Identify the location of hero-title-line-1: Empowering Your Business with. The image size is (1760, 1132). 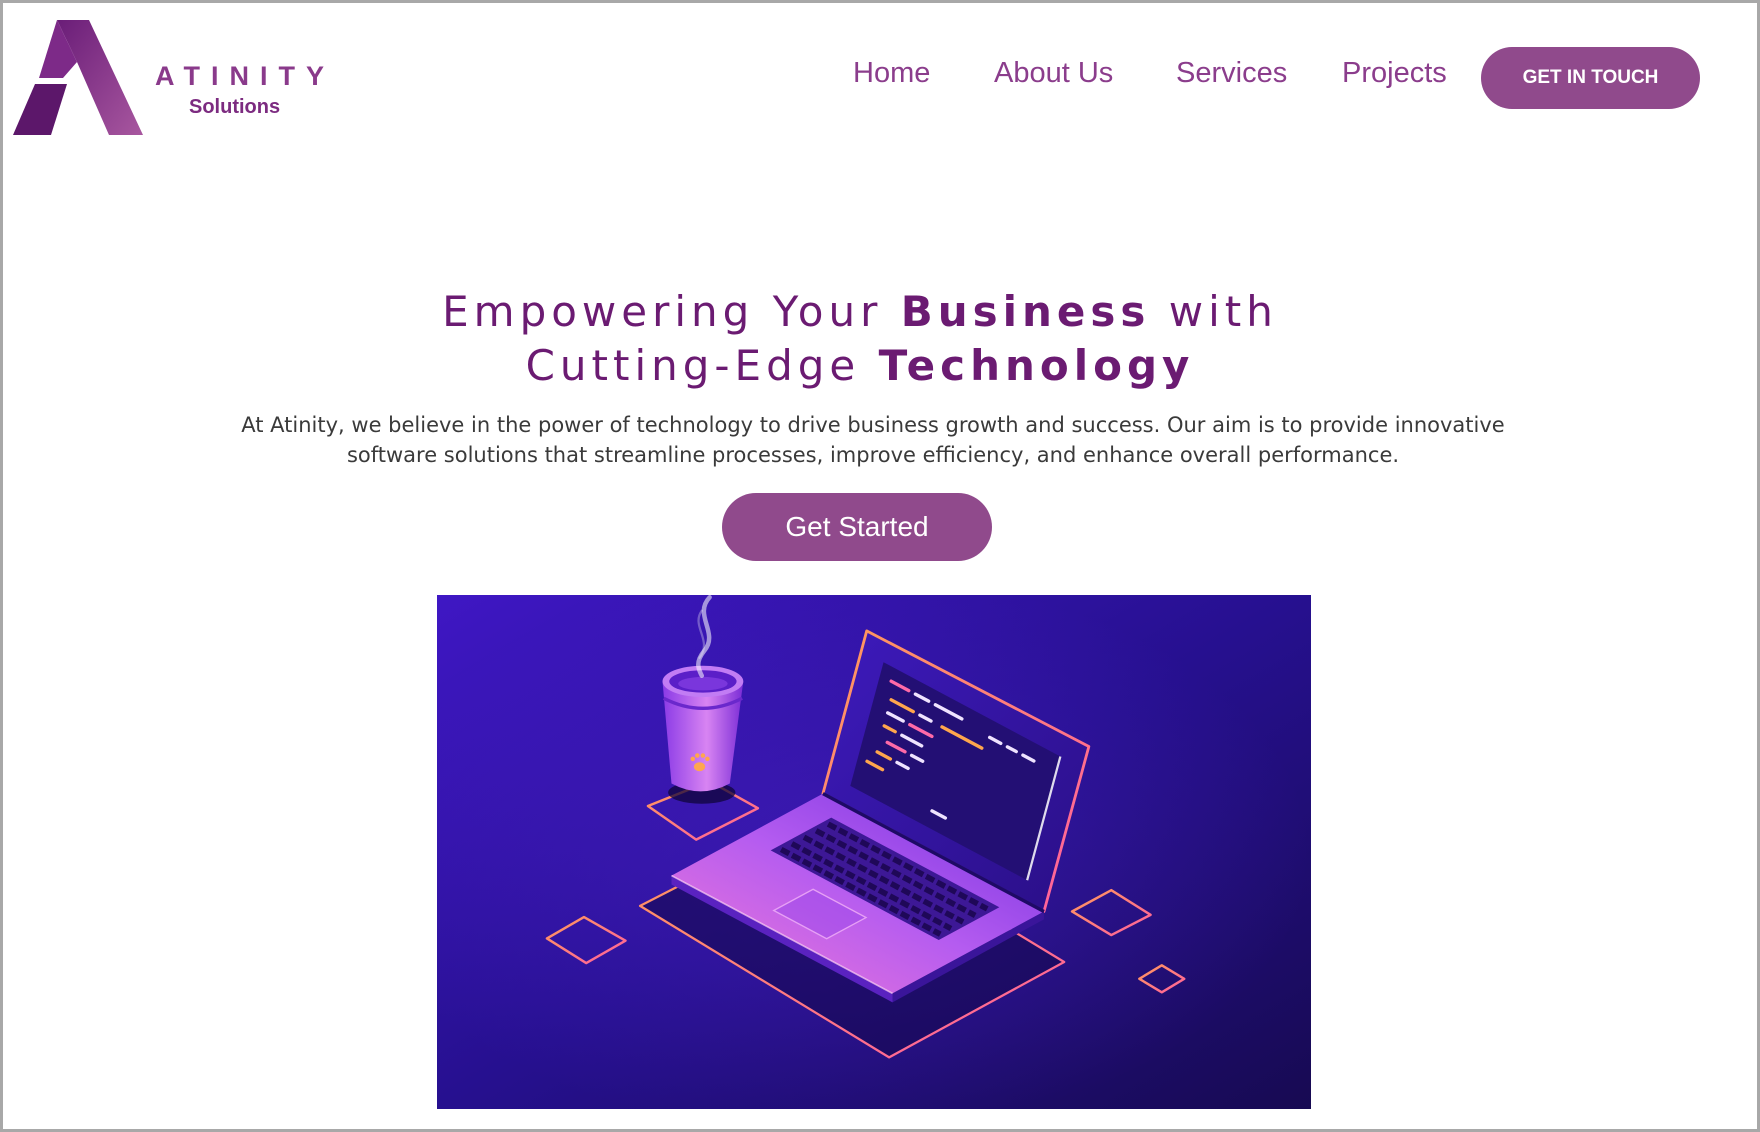
(860, 312).